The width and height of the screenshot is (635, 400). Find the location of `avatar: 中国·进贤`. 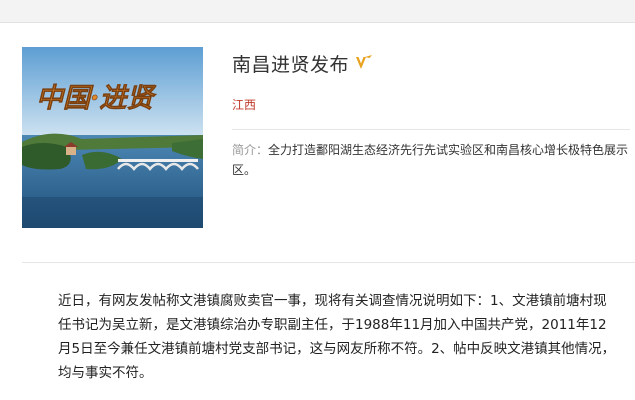

avatar: 中国·进贤 is located at coordinates (112, 137).